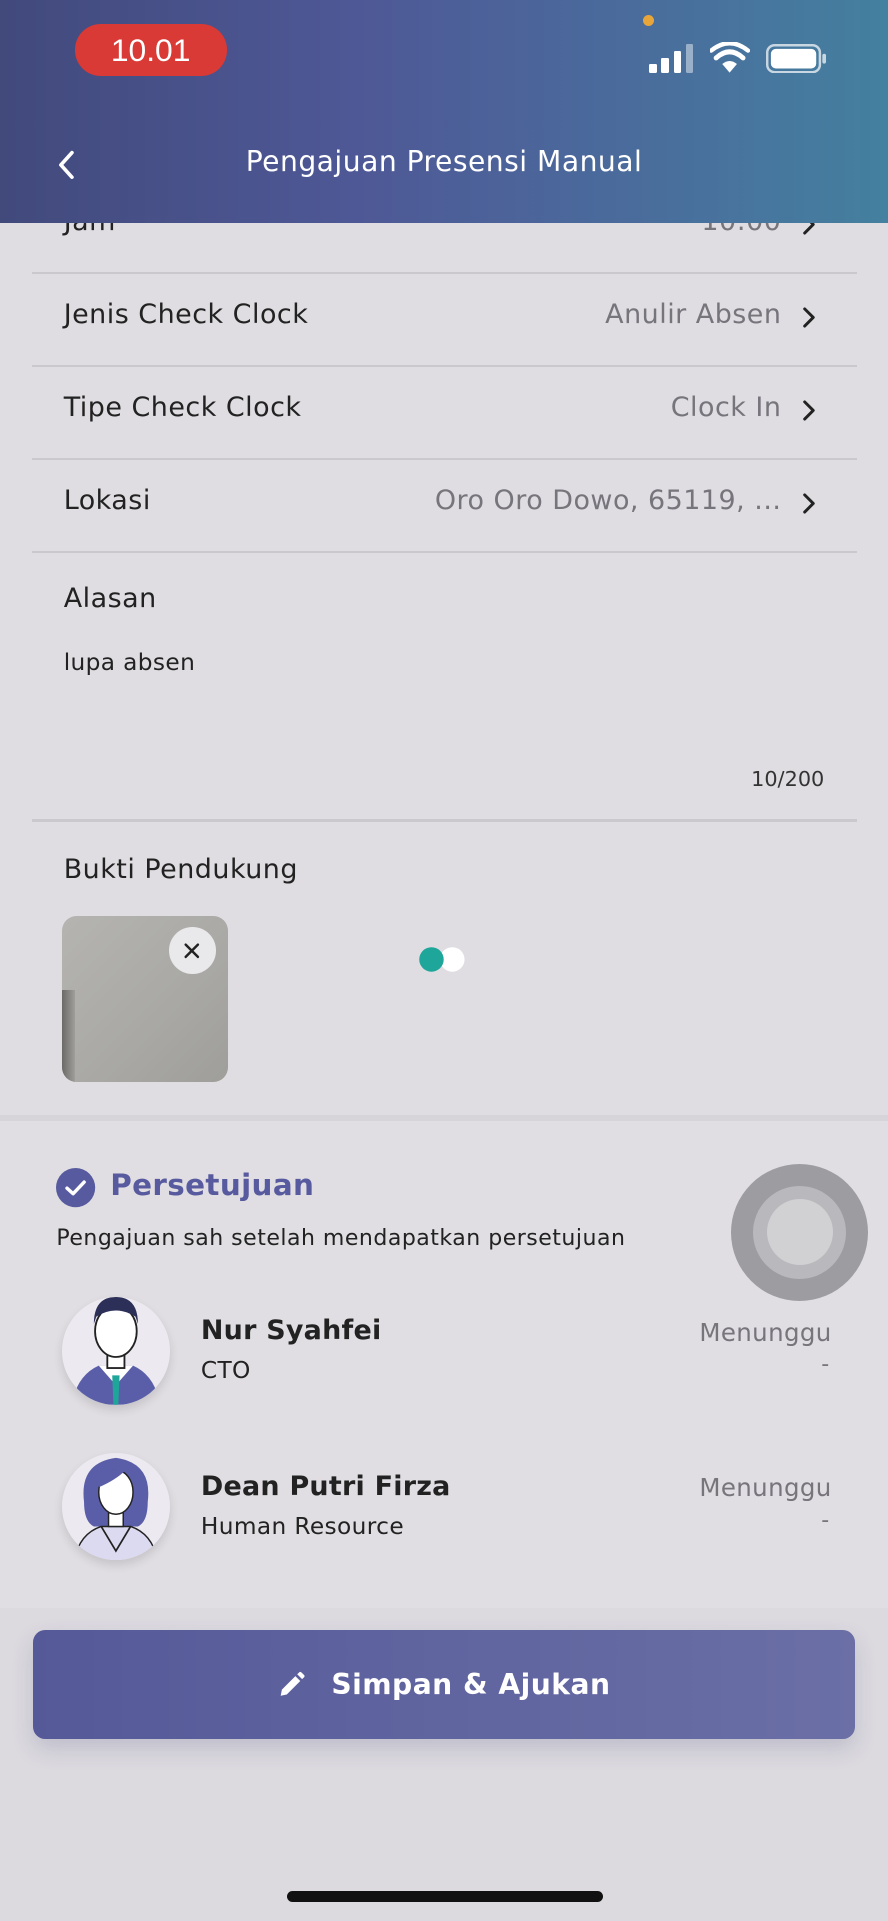 Image resolution: width=888 pixels, height=1921 pixels. I want to click on reason-textarea: lupa absen, so click(130, 662).